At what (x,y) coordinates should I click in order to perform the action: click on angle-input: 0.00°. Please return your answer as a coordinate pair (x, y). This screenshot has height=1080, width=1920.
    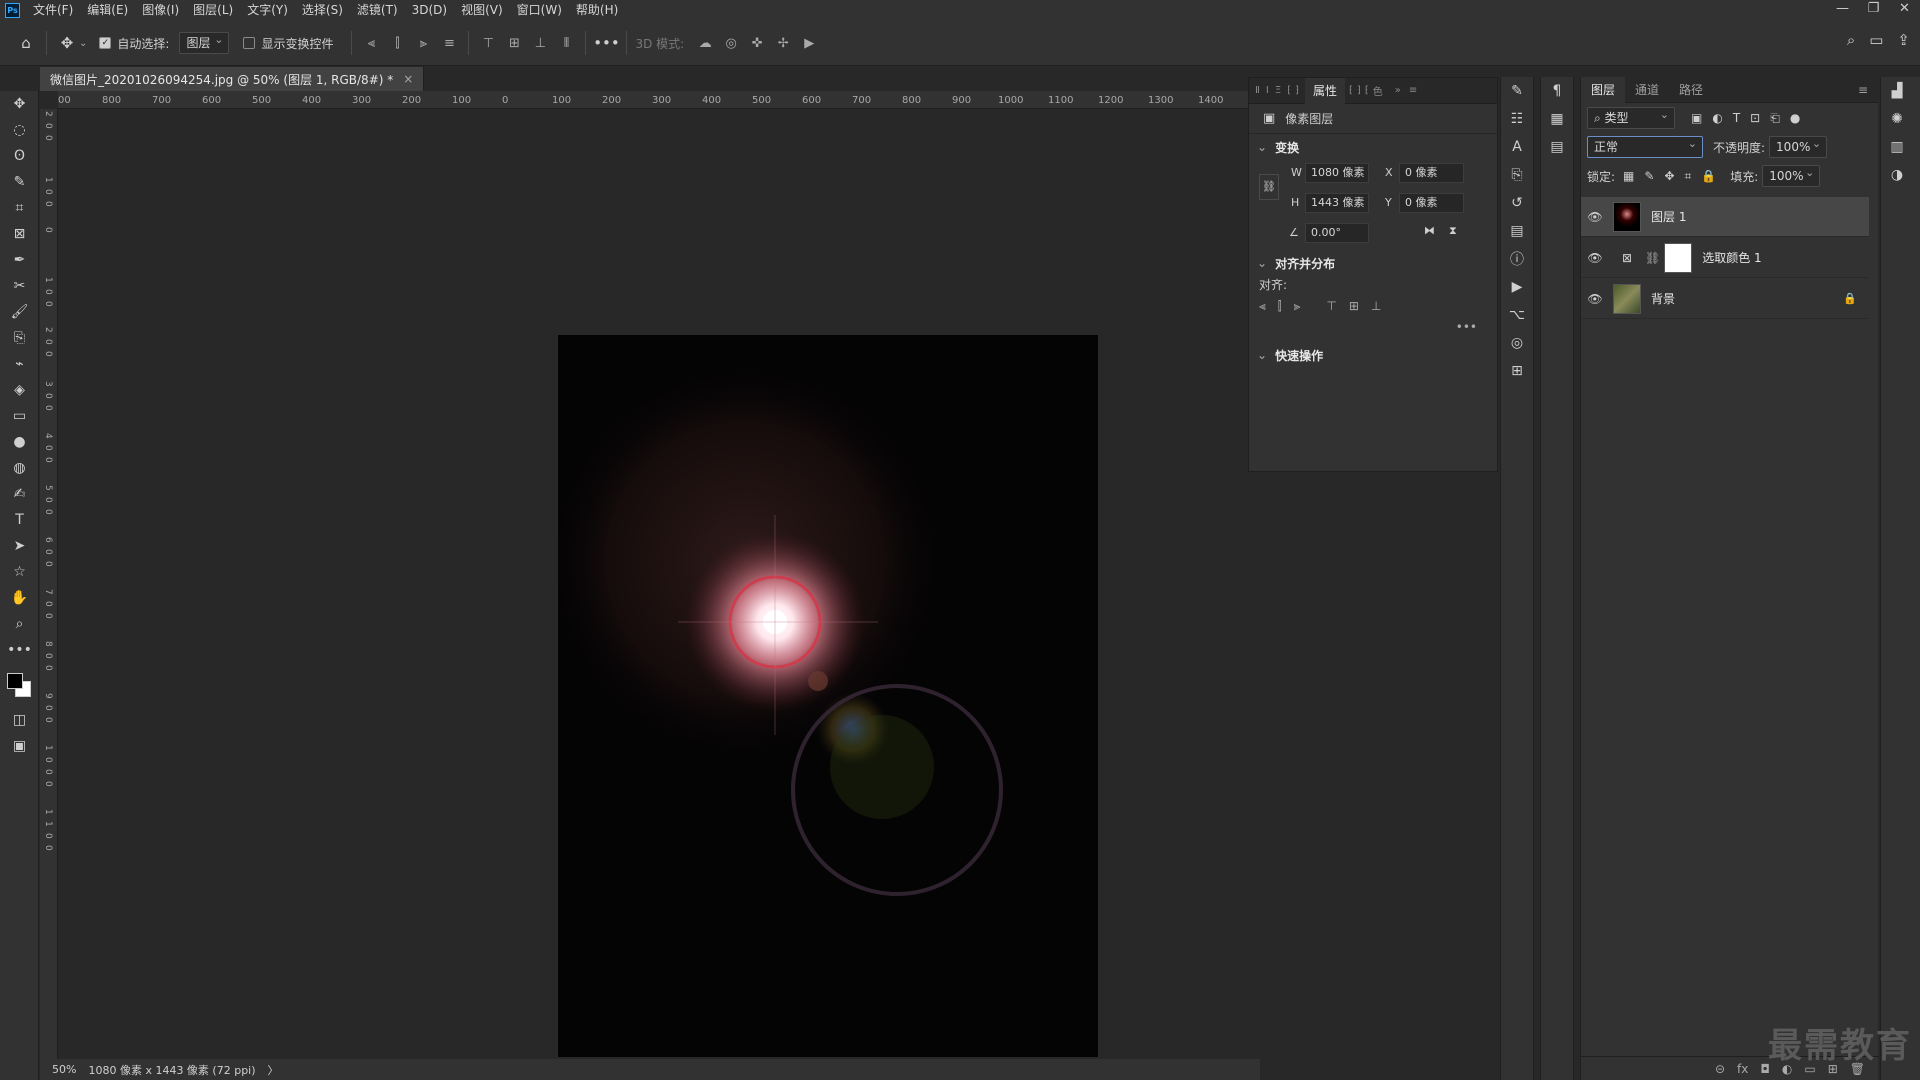
    Looking at the image, I should click on (1337, 233).